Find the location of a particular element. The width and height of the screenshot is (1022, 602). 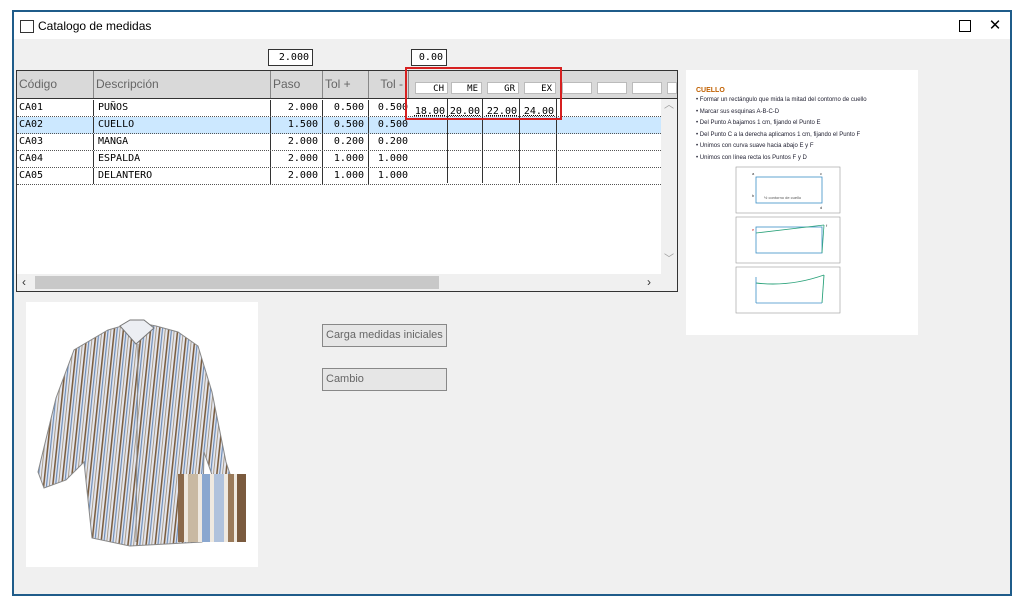

cell-codigo: CA05 is located at coordinates (55, 176).